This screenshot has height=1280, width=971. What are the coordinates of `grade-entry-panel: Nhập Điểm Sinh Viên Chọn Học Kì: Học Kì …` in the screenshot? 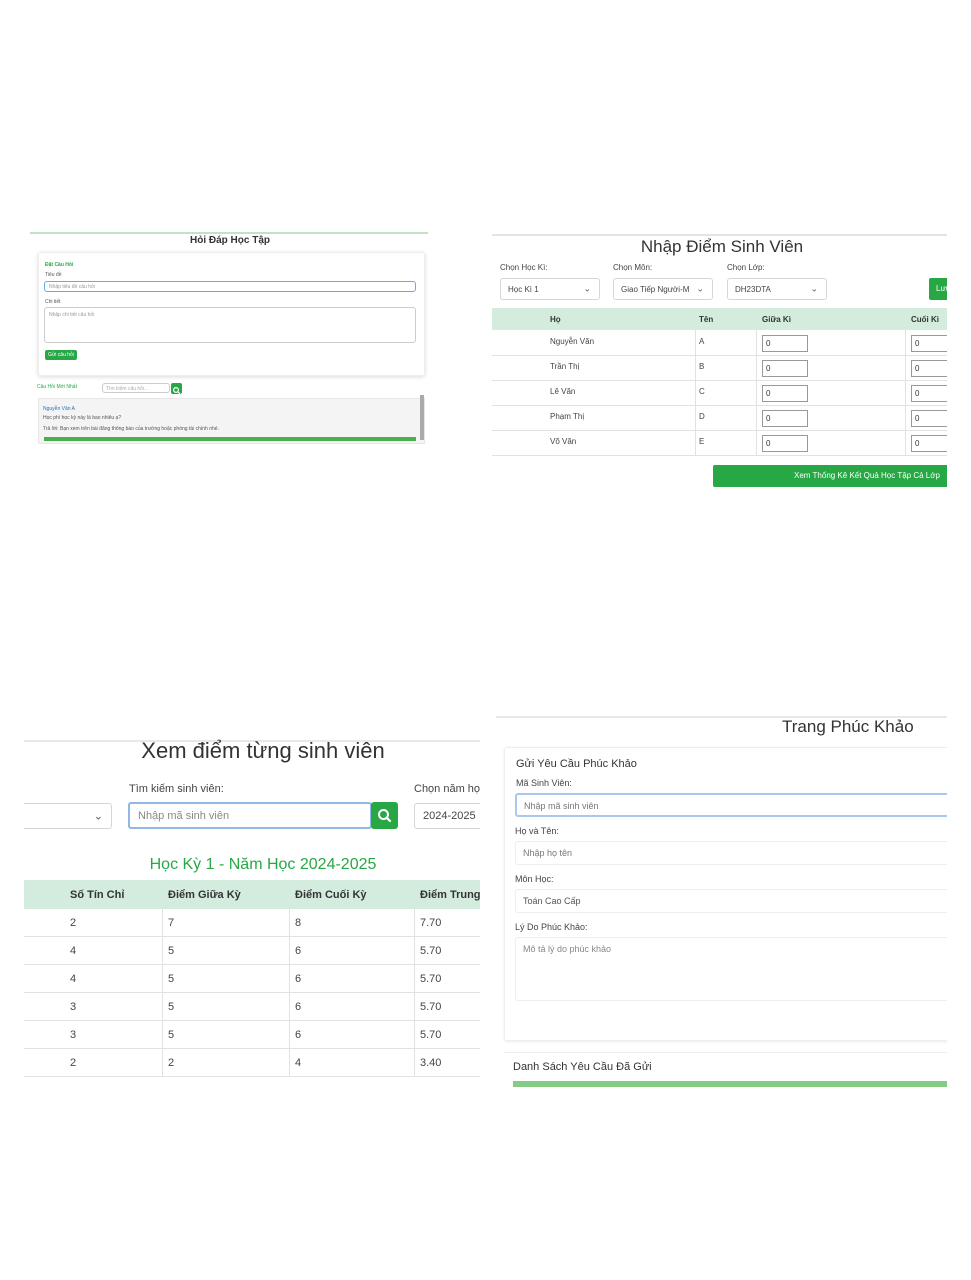 It's located at (719, 362).